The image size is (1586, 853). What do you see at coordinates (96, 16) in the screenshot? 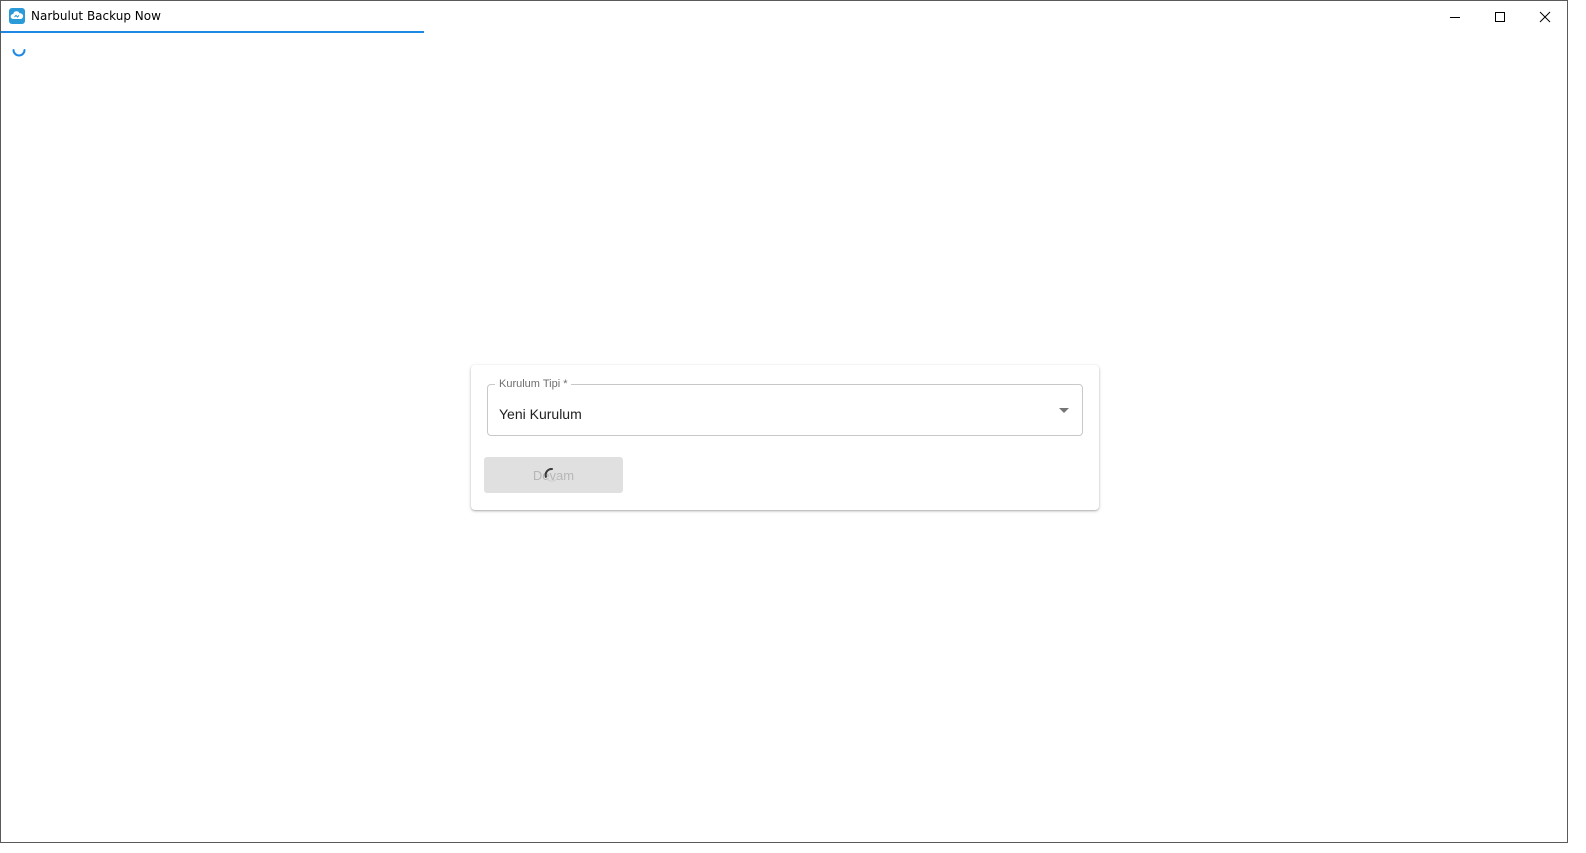
I see `window-title: Narbulut Backup Now` at bounding box center [96, 16].